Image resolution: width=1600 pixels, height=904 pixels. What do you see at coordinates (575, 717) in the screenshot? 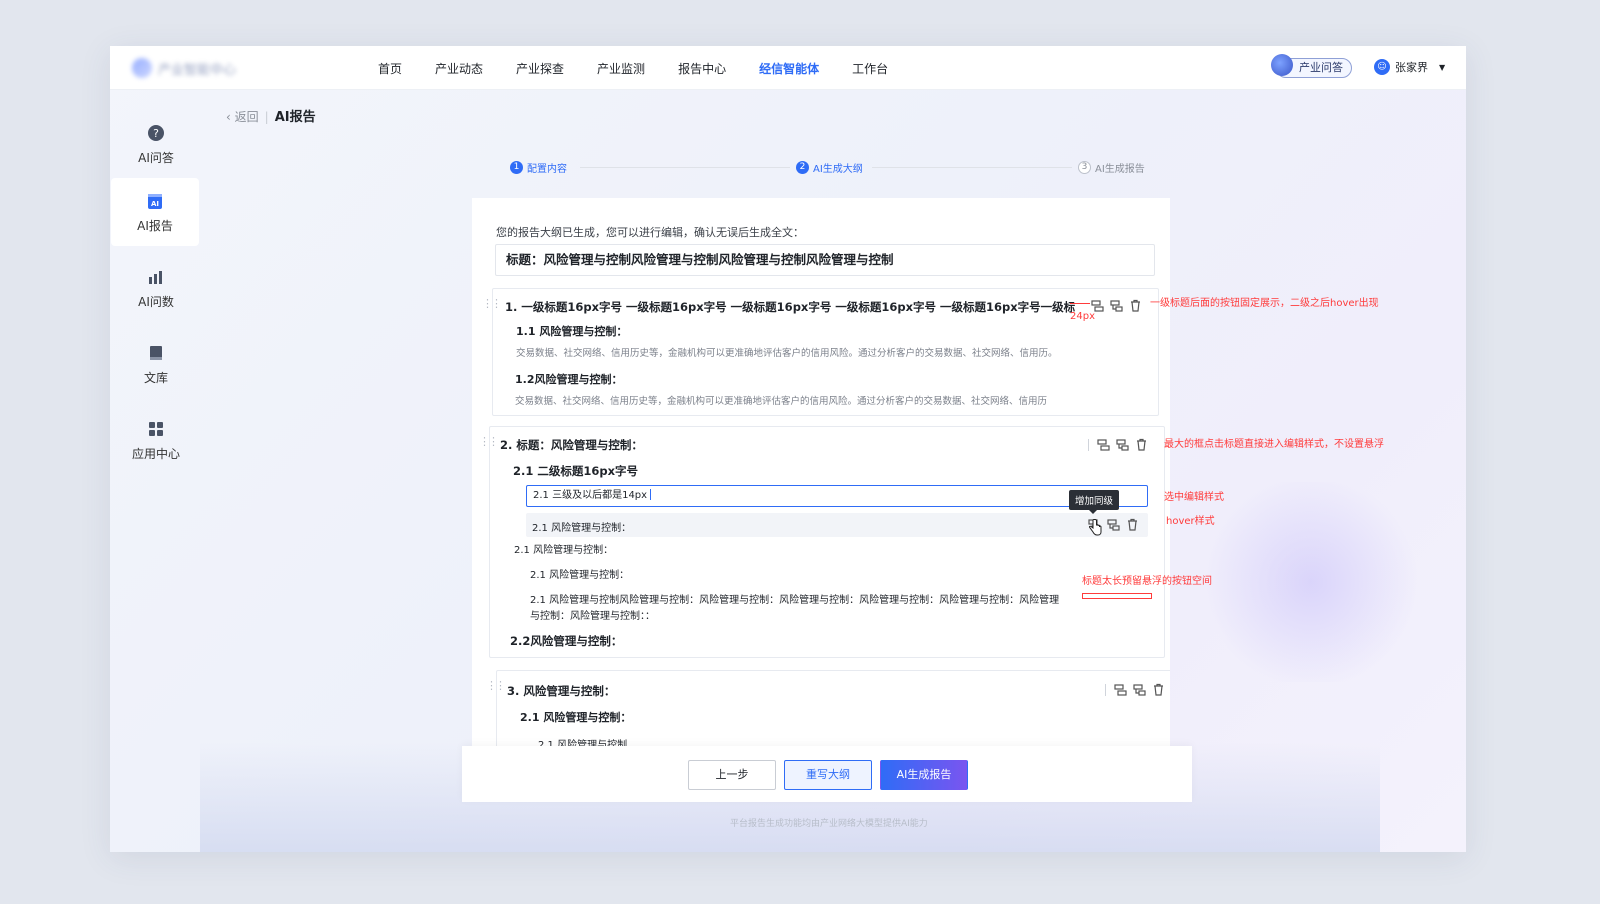
I see `subheading: 2.1 风险管理与控制：` at bounding box center [575, 717].